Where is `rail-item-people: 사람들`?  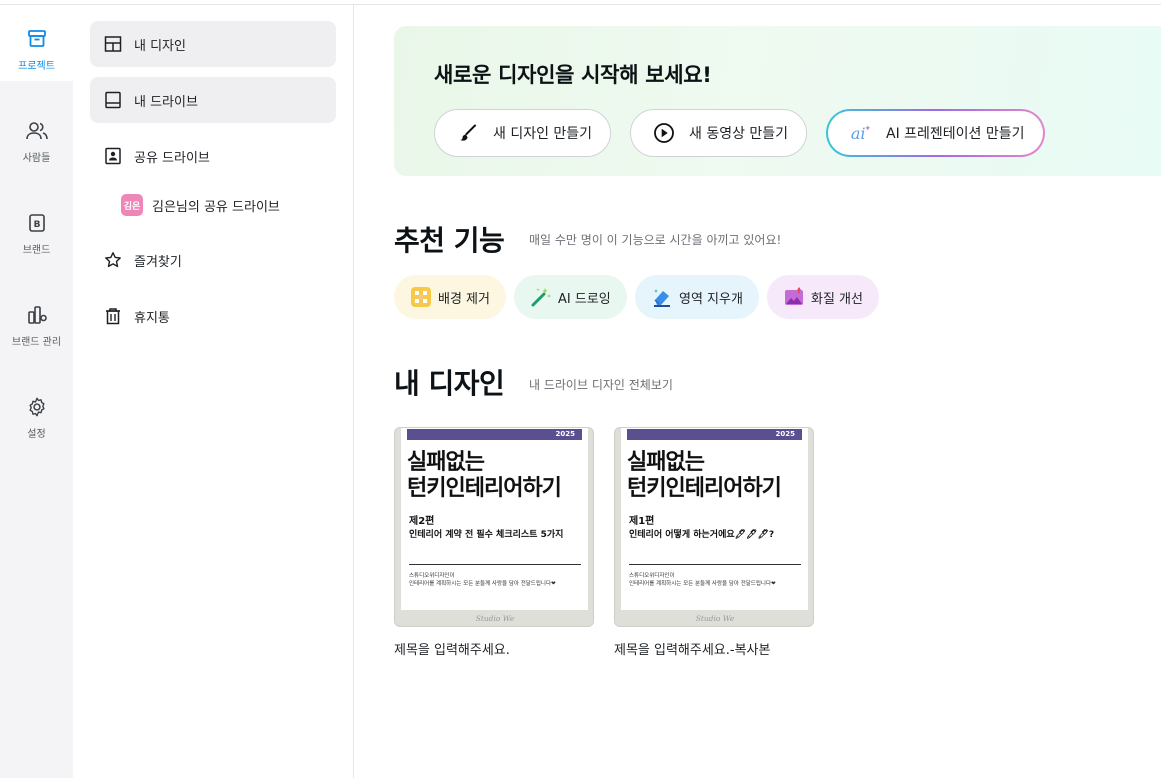 rail-item-people: 사람들 is located at coordinates (36, 135).